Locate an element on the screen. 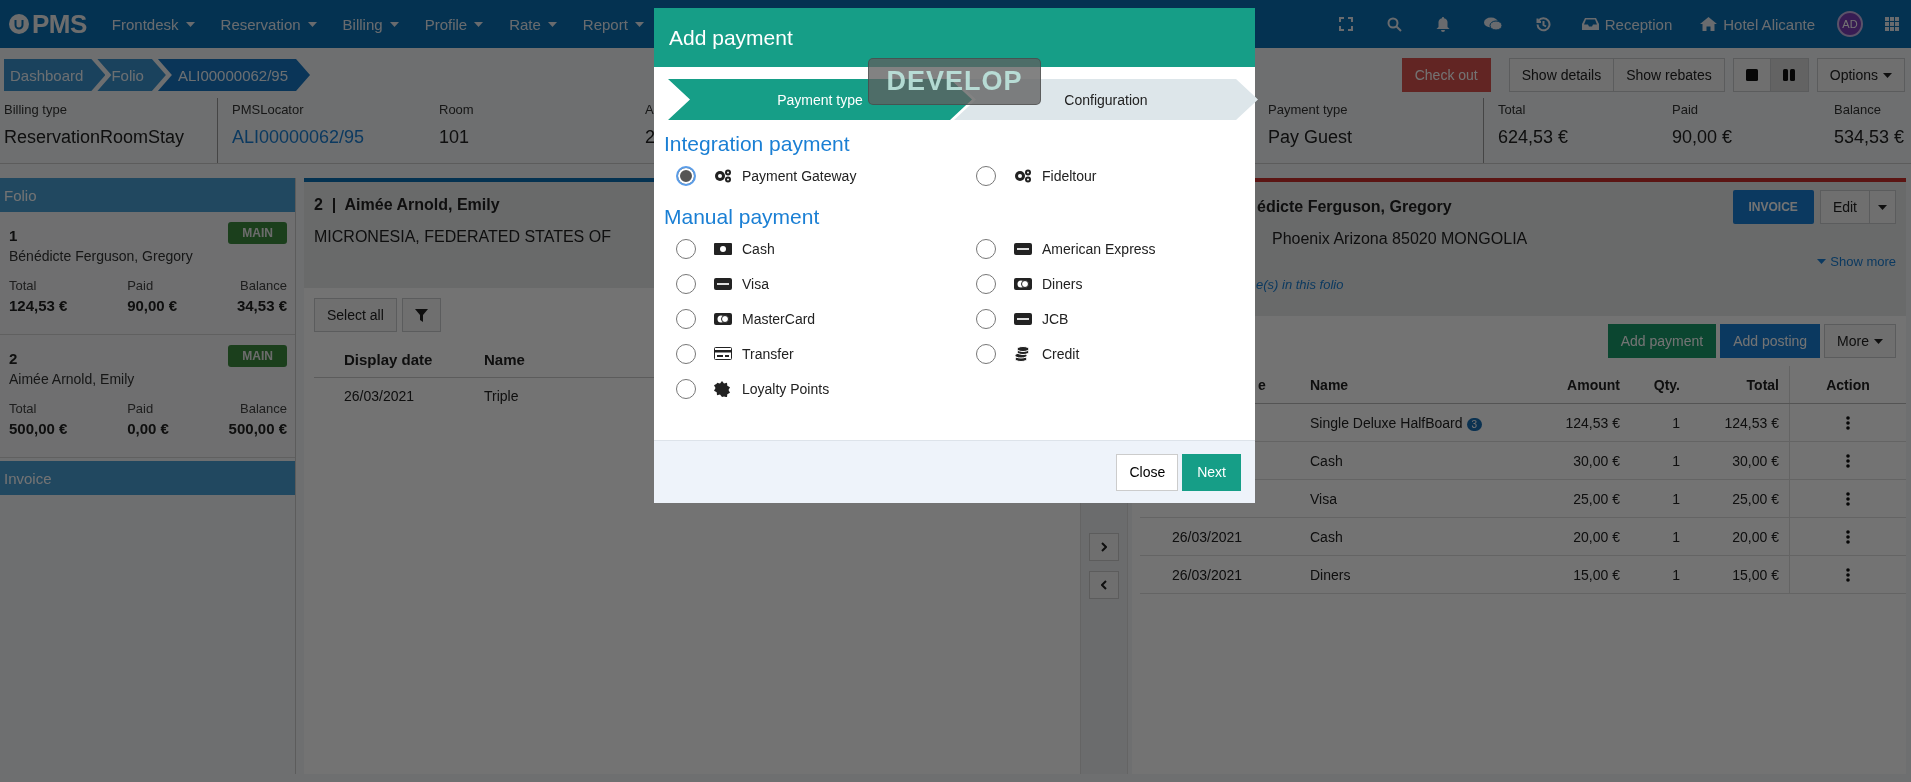 This screenshot has width=1911, height=782. breadcrumb-item: ALI00000062/95 is located at coordinates (233, 75).